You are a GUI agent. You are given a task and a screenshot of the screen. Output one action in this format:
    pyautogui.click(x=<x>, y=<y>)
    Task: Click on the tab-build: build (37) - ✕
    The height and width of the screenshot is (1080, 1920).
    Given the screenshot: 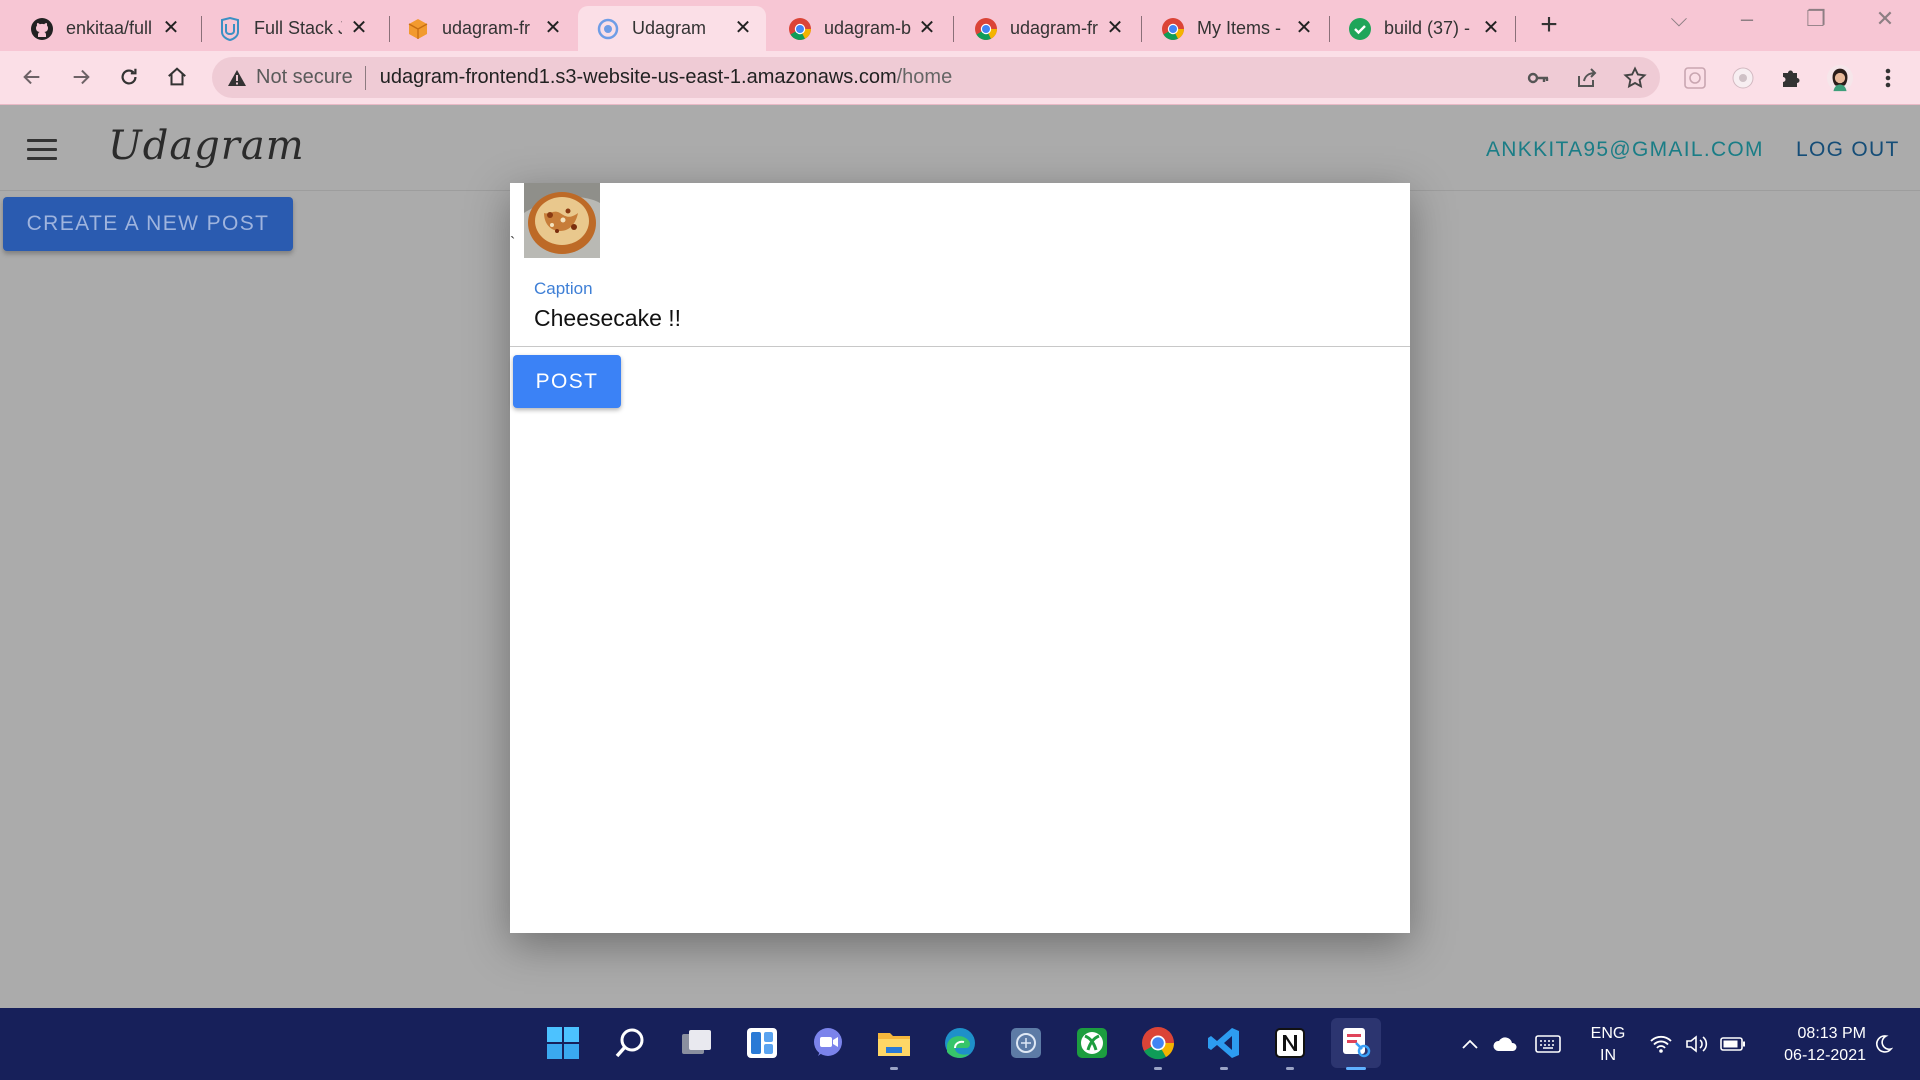 What is the action you would take?
    pyautogui.click(x=1422, y=28)
    